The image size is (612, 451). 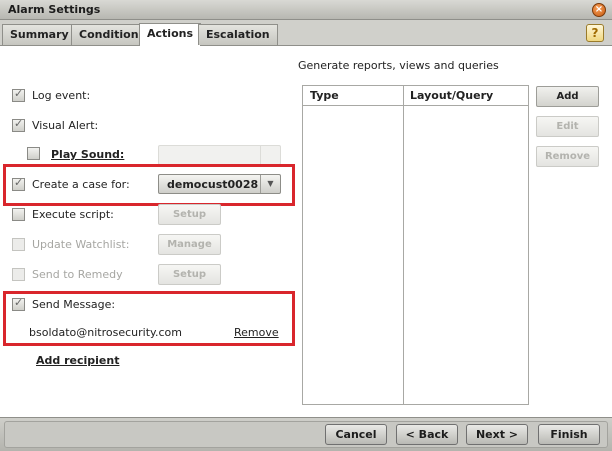 What do you see at coordinates (189, 244) in the screenshot?
I see `watchlist-manage-button: Manage` at bounding box center [189, 244].